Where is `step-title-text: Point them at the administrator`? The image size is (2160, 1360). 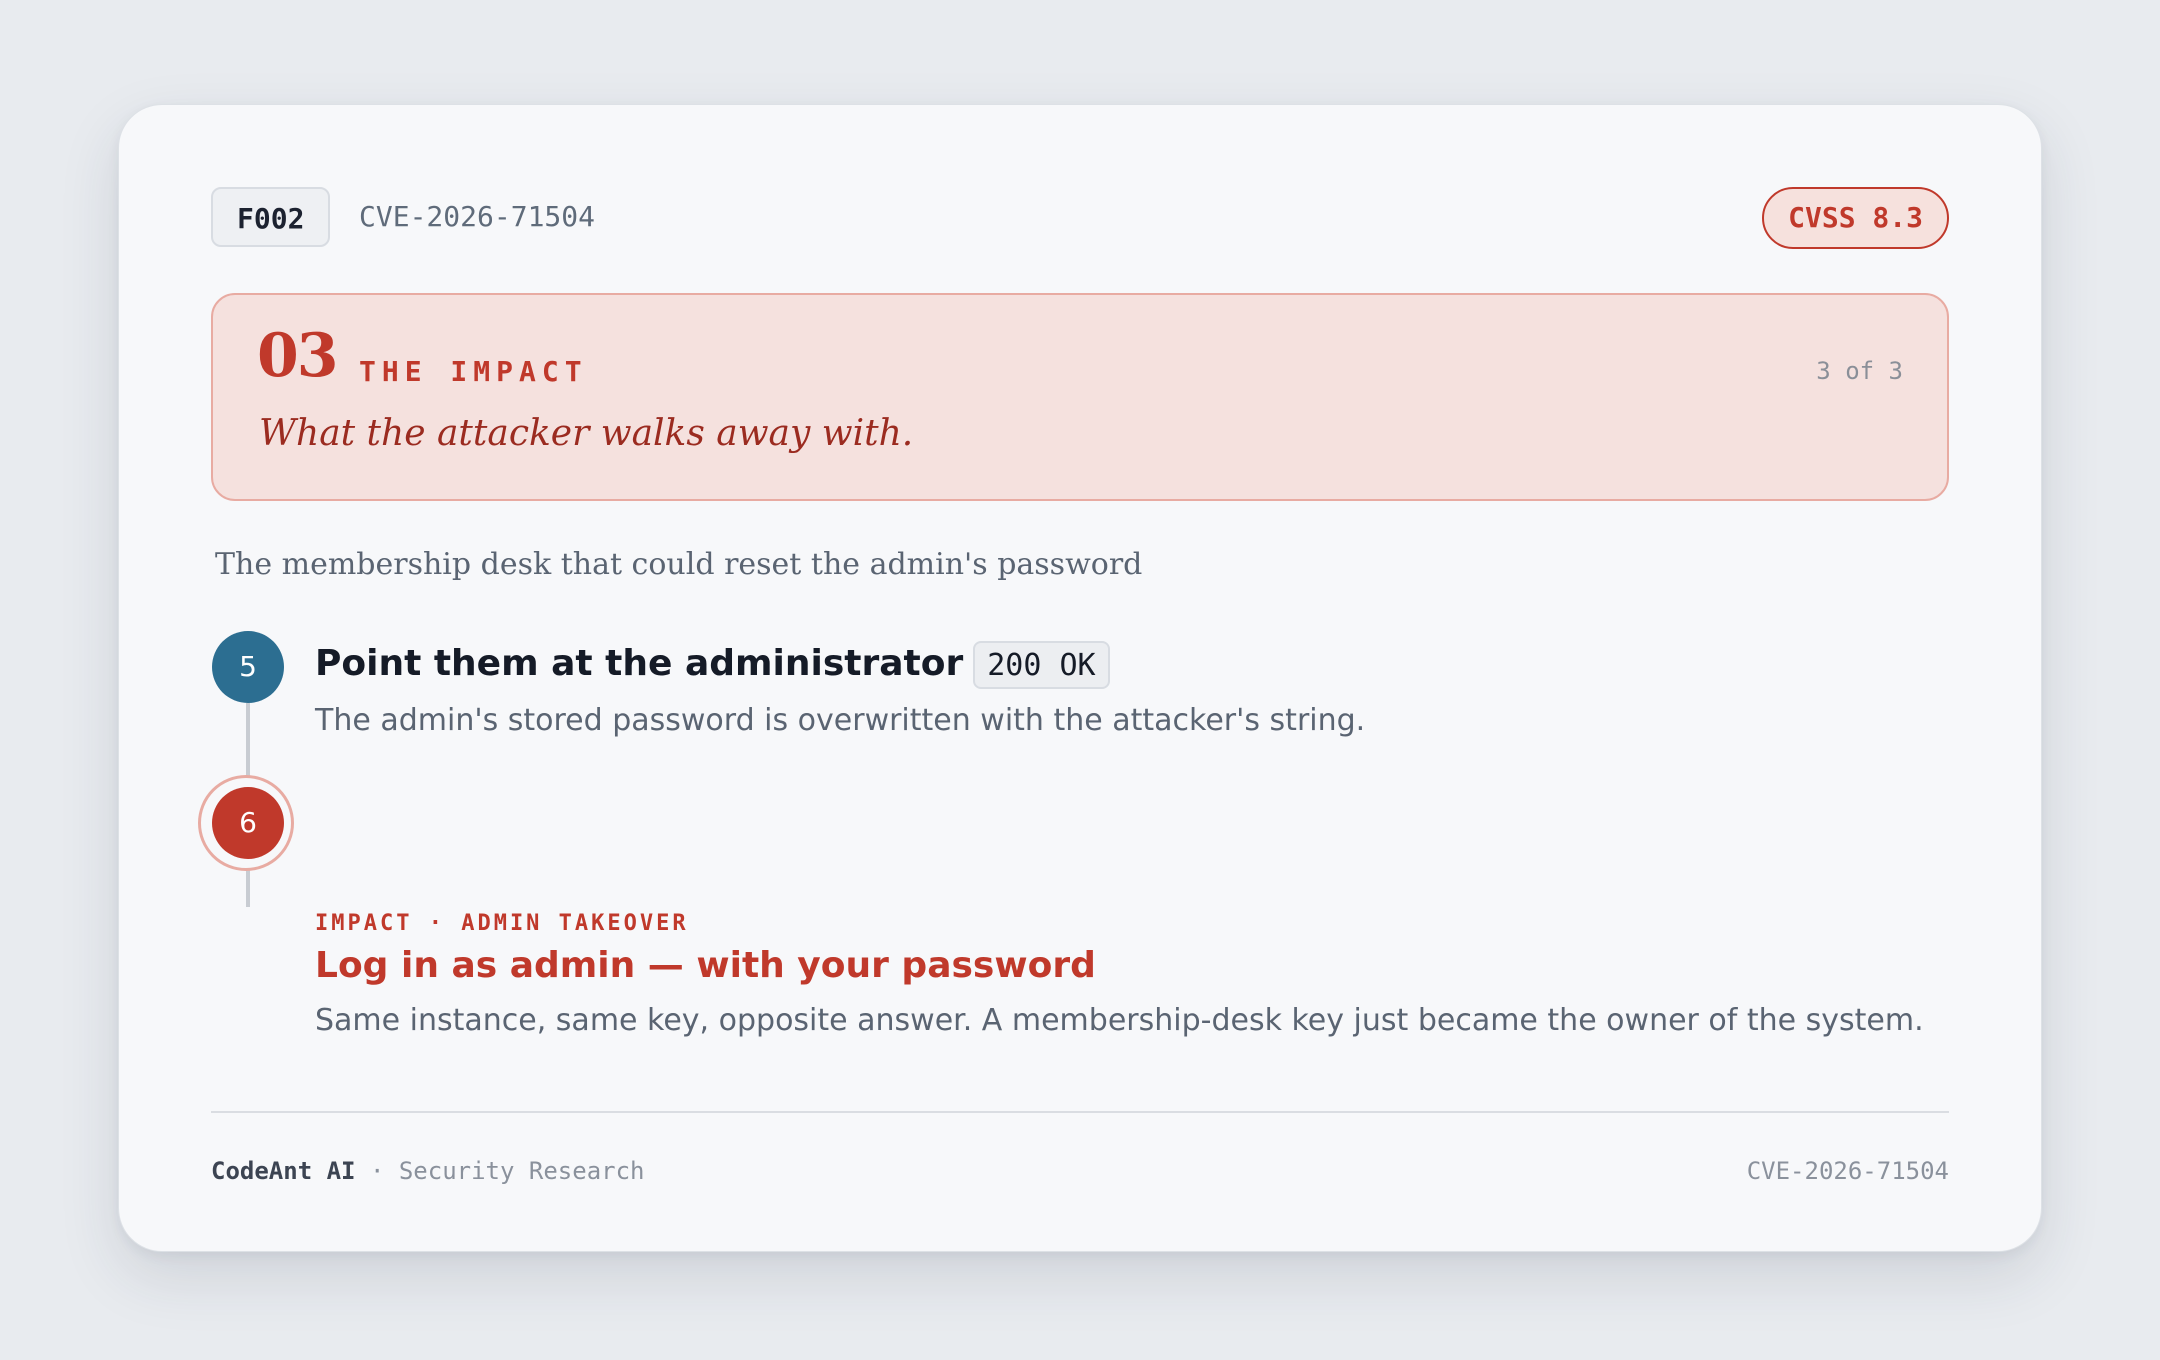
step-title-text: Point them at the administrator is located at coordinates (639, 663).